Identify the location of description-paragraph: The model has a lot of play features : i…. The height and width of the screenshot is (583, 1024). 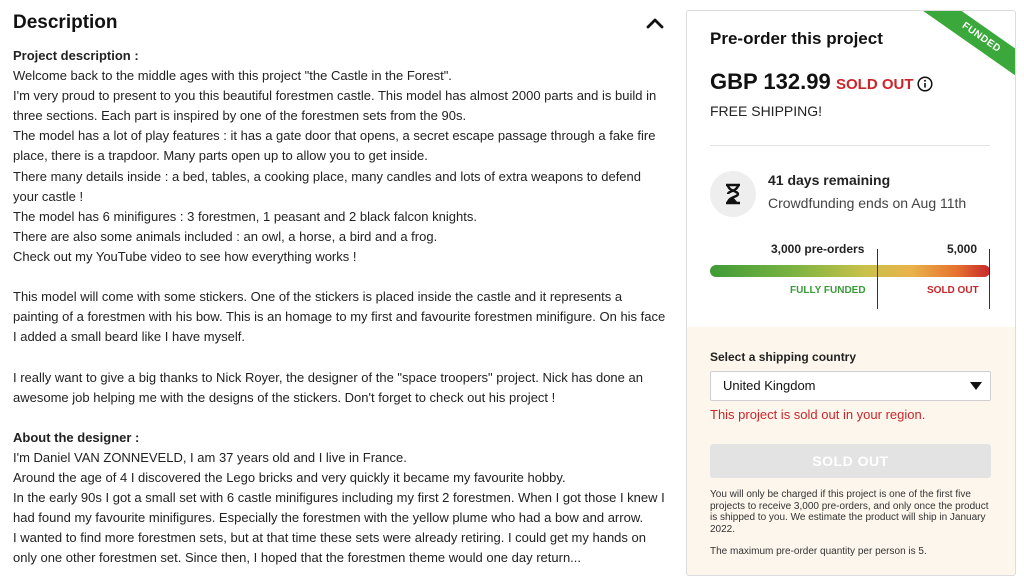
(334, 146).